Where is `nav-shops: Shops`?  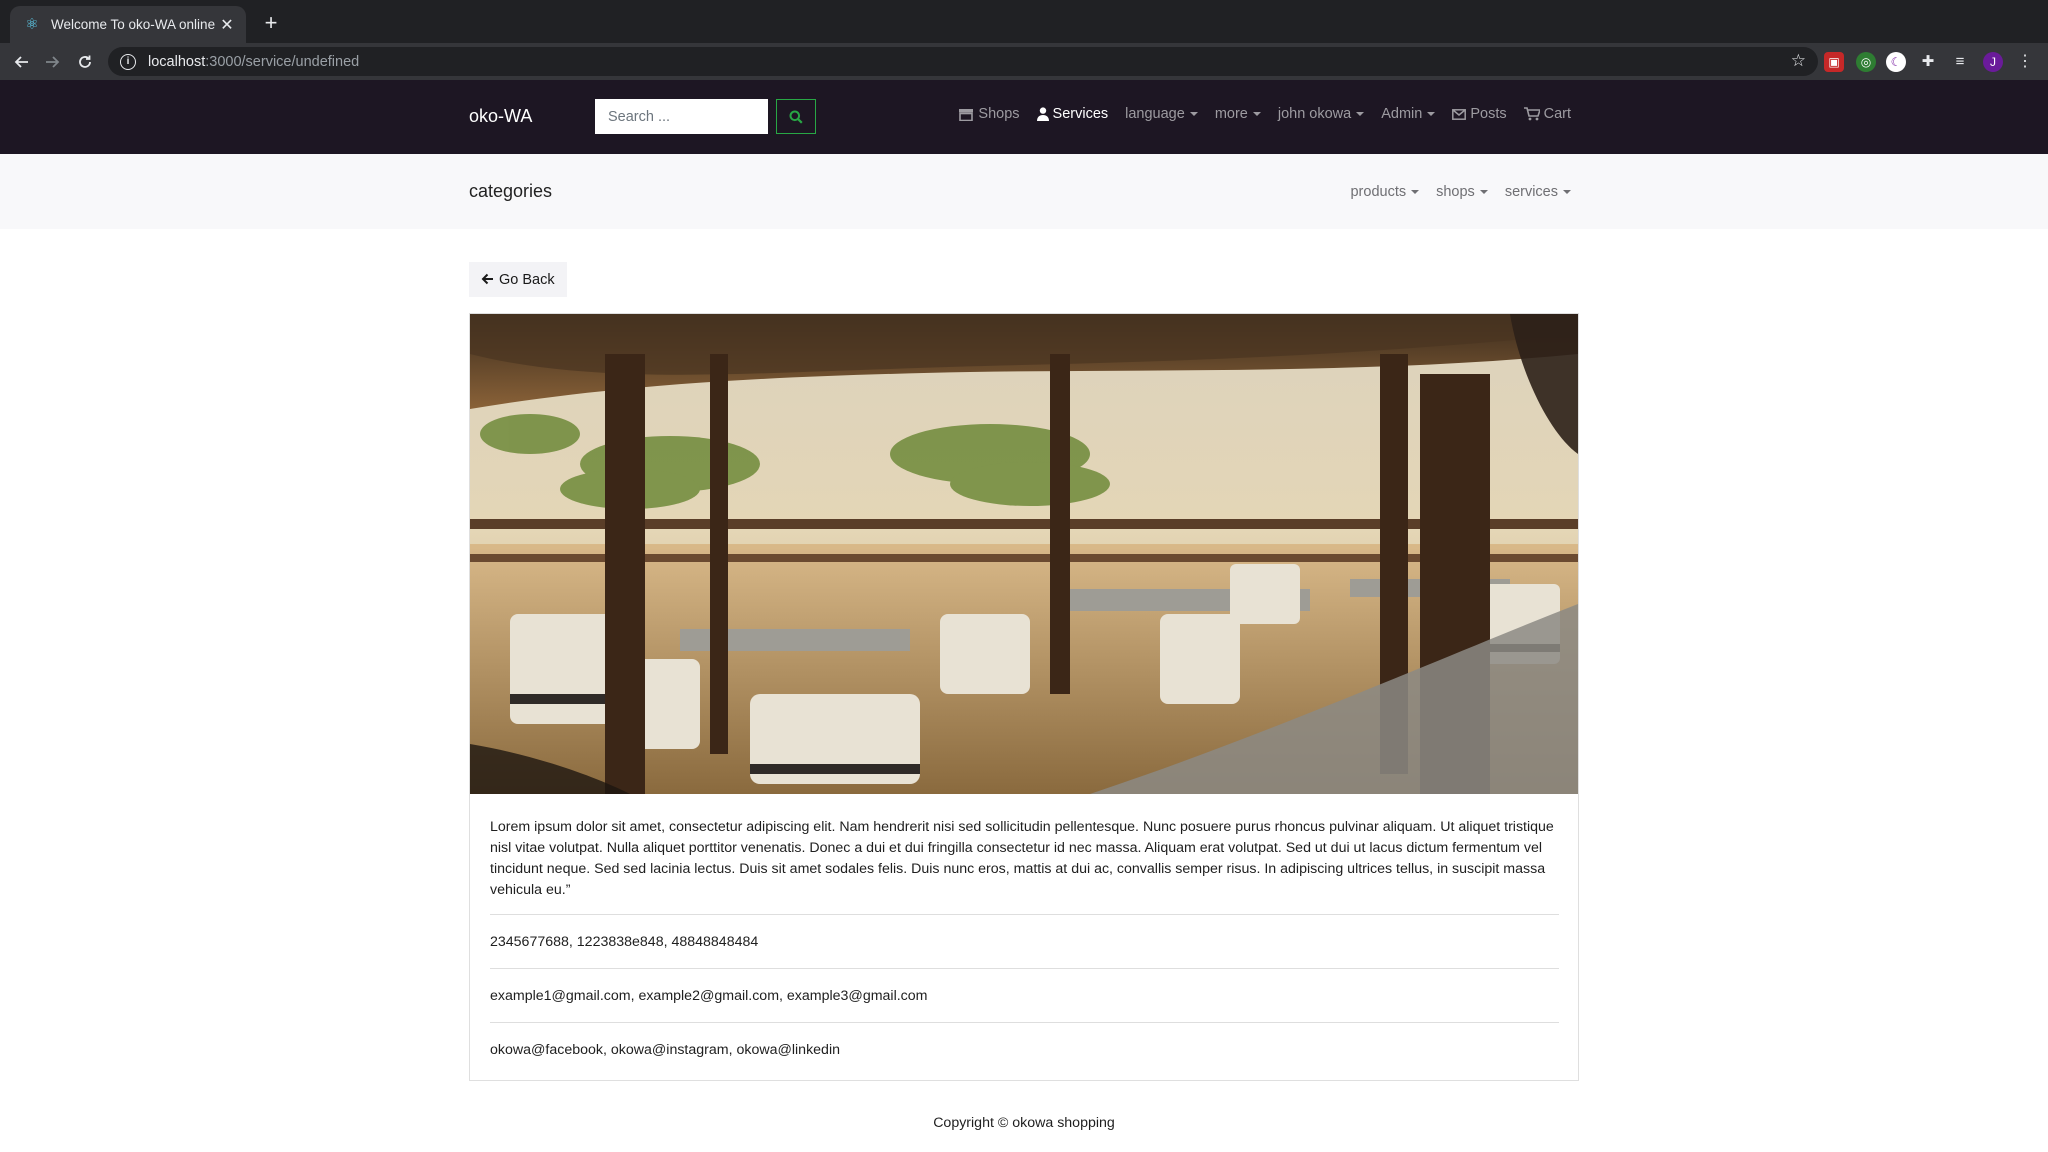 nav-shops: Shops is located at coordinates (989, 114).